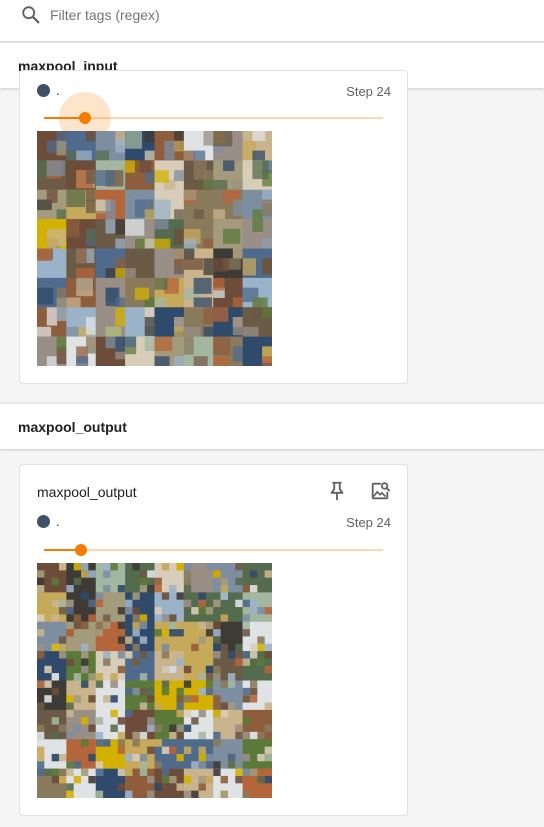 Image resolution: width=544 pixels, height=827 pixels. What do you see at coordinates (260, 15) in the screenshot?
I see `tag-filter-input` at bounding box center [260, 15].